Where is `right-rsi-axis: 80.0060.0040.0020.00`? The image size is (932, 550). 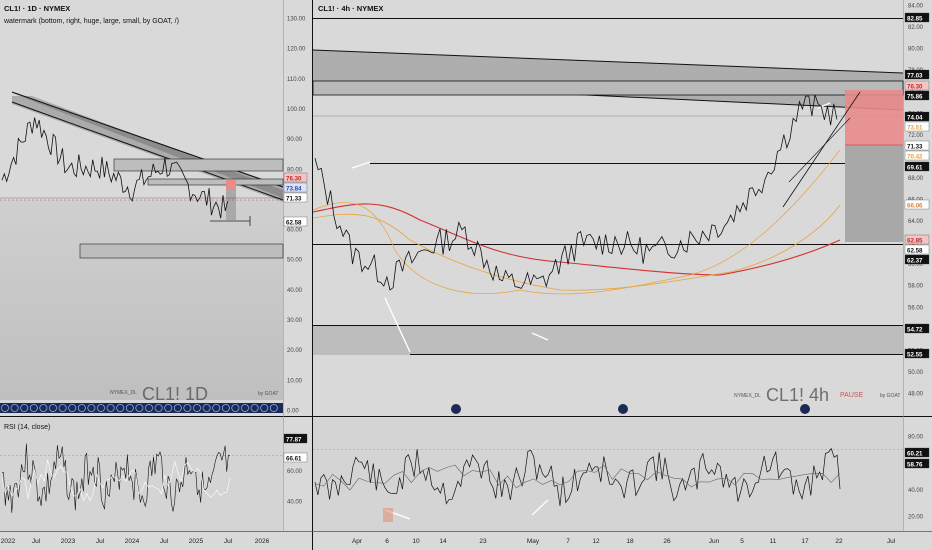
right-rsi-axis: 80.0060.0040.0020.00 is located at coordinates (916, 478).